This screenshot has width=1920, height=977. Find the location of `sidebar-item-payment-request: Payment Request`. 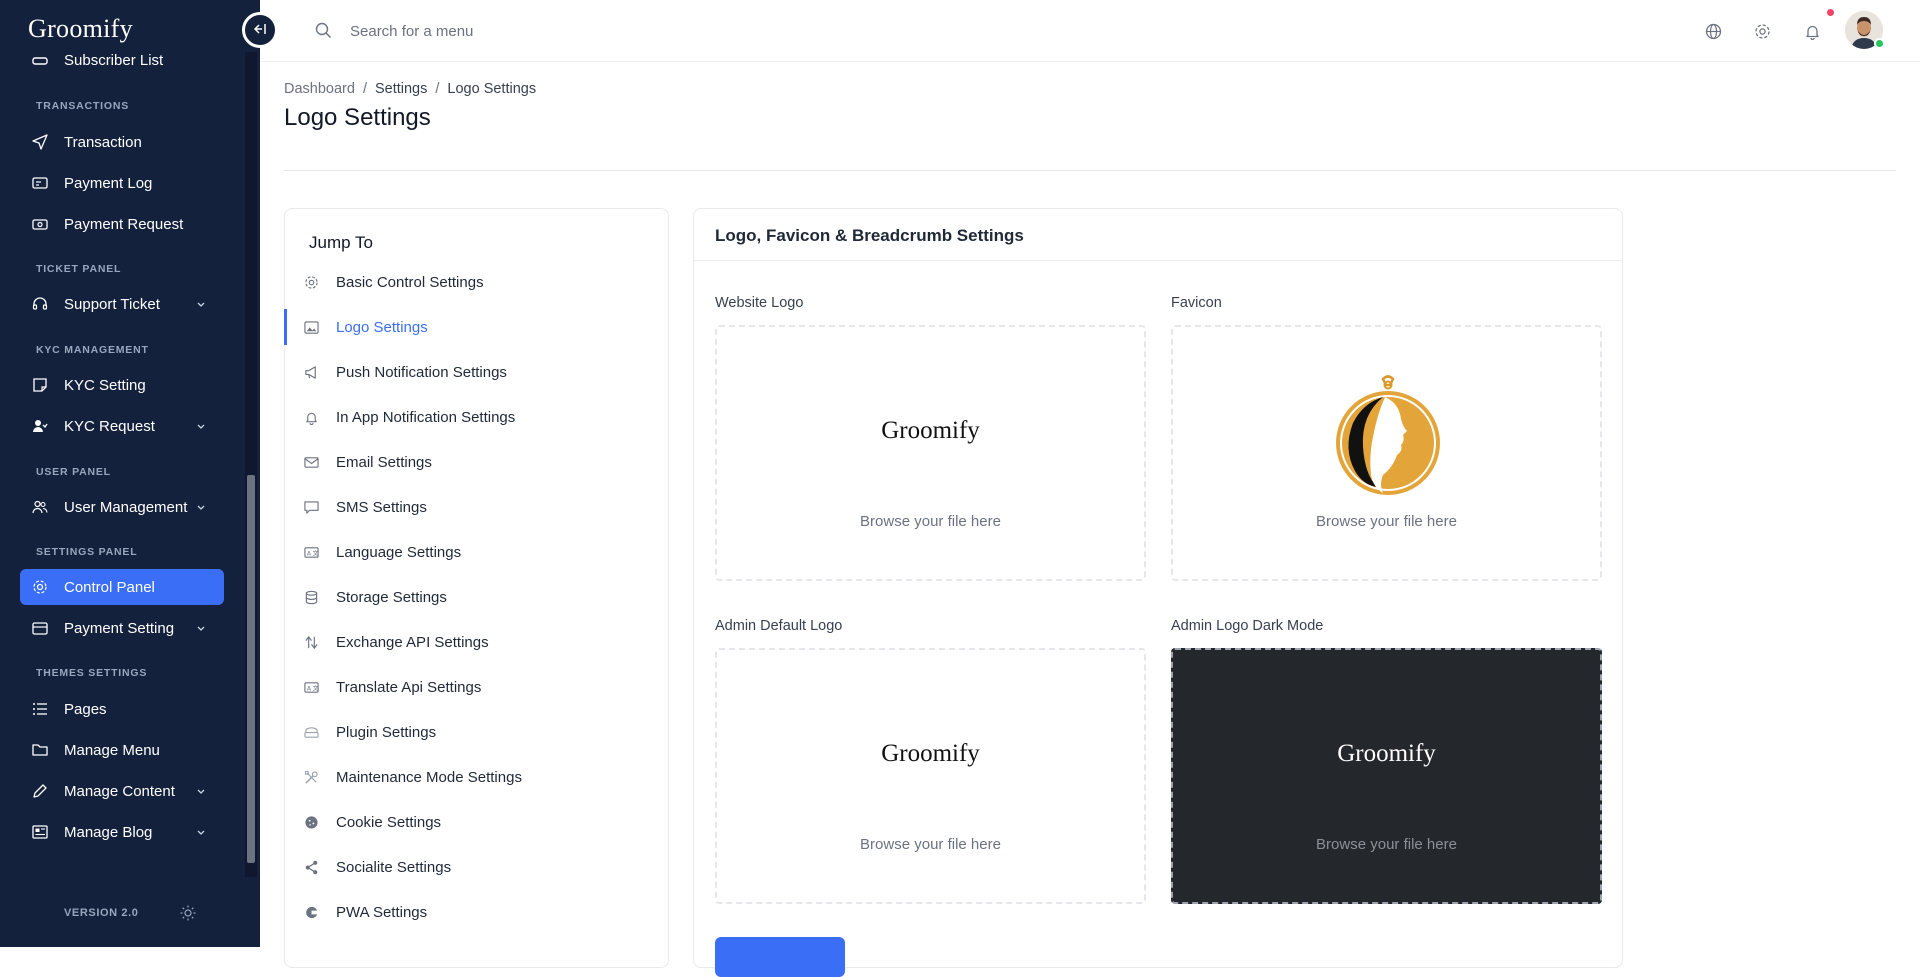

sidebar-item-payment-request: Payment Request is located at coordinates (122, 224).